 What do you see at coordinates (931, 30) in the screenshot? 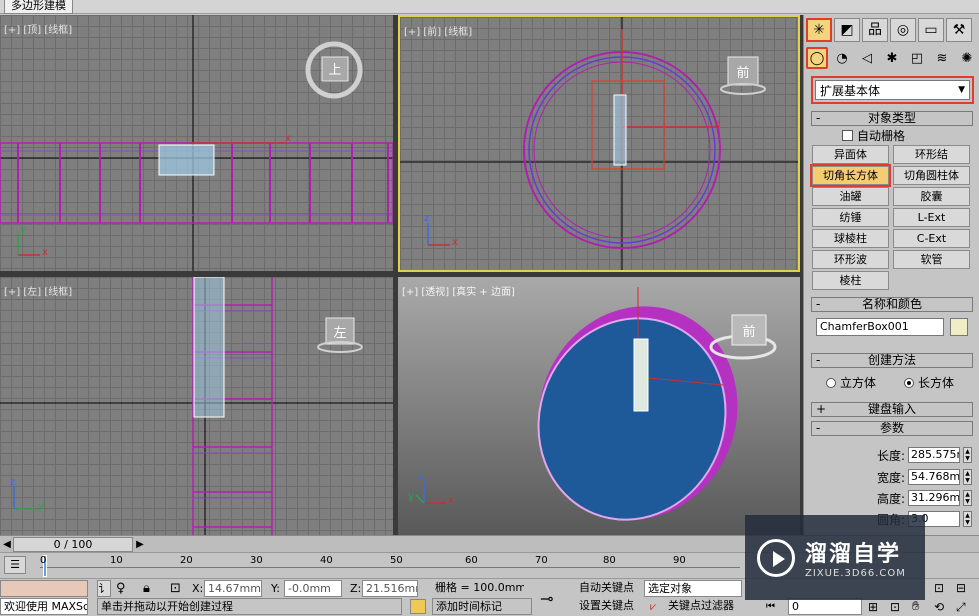
I see `display-tab-icon: ▭` at bounding box center [931, 30].